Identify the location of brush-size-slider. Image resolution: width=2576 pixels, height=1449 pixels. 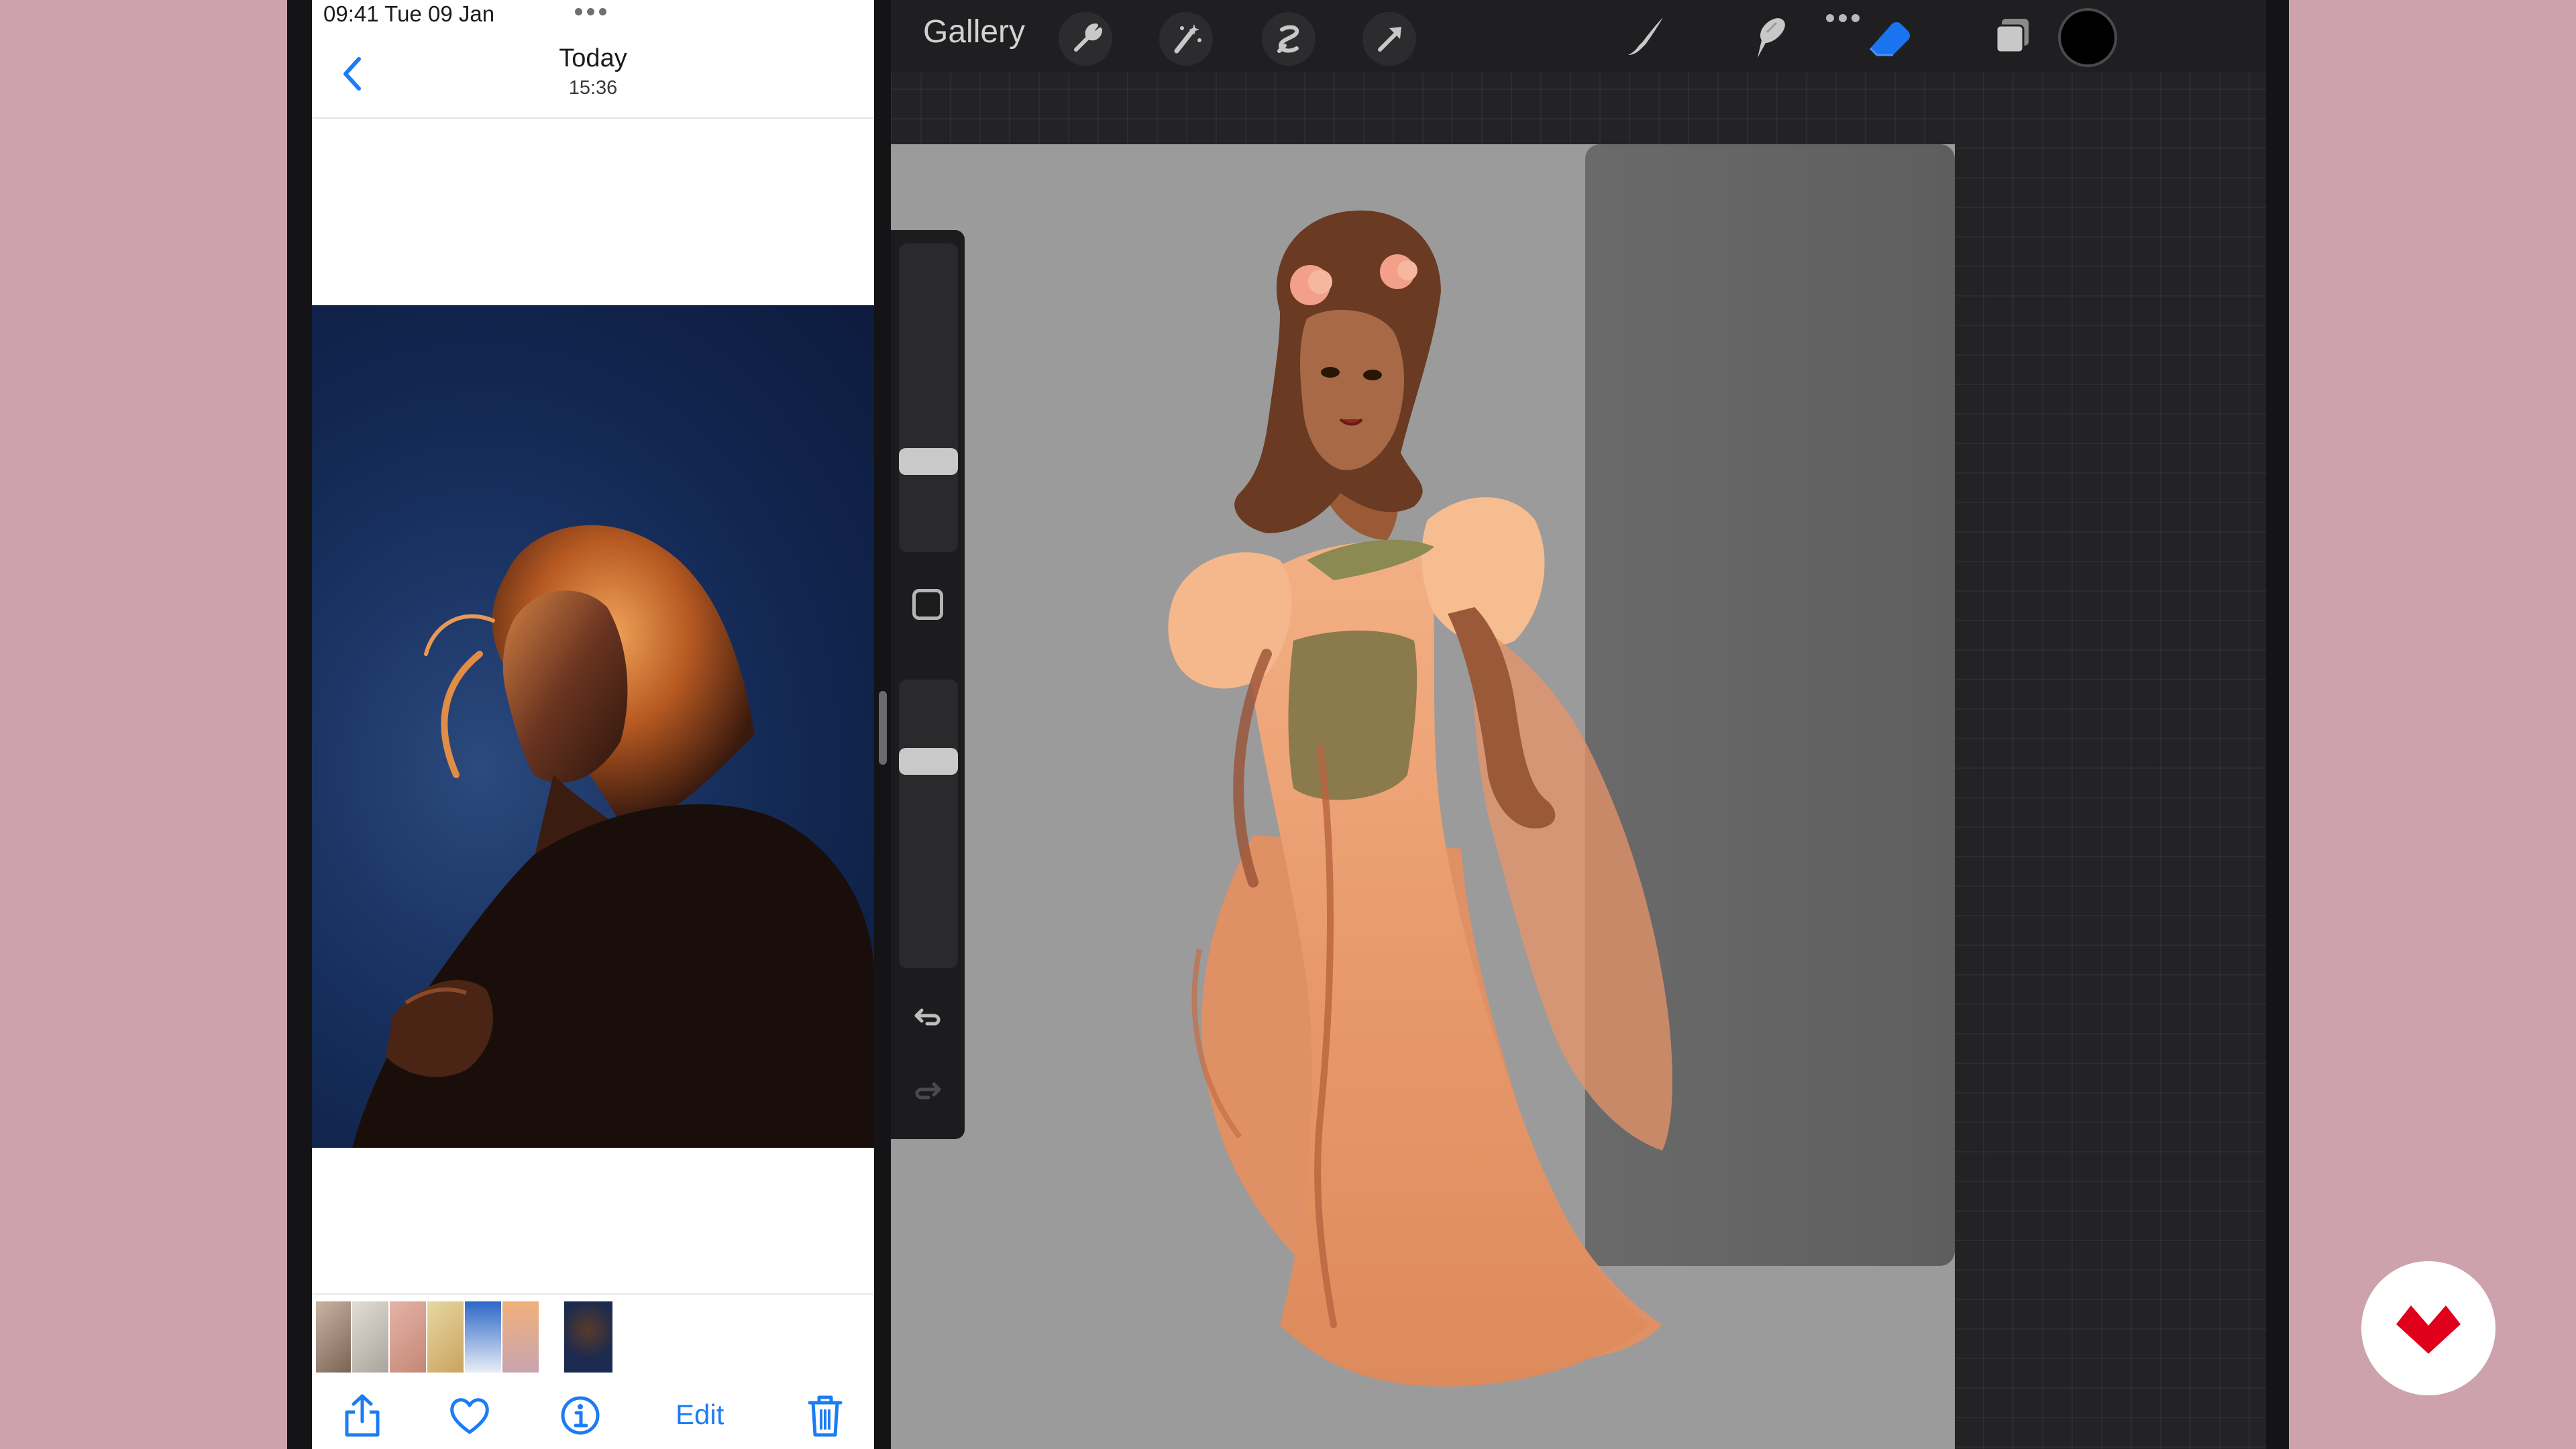
(928, 398).